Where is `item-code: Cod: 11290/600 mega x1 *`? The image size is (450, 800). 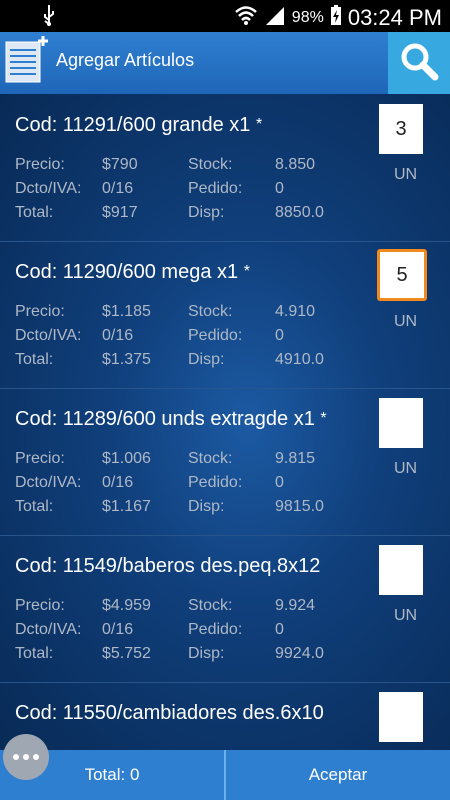 item-code: Cod: 11290/600 mega x1 * is located at coordinates (132, 272).